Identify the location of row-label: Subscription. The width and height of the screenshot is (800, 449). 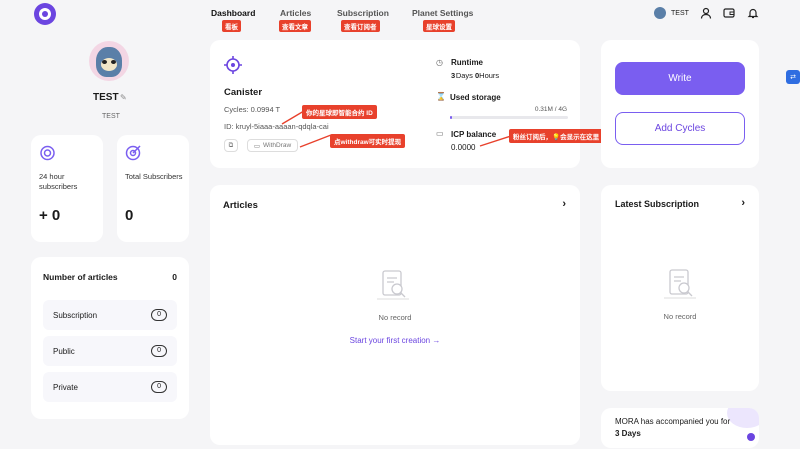
(75, 315).